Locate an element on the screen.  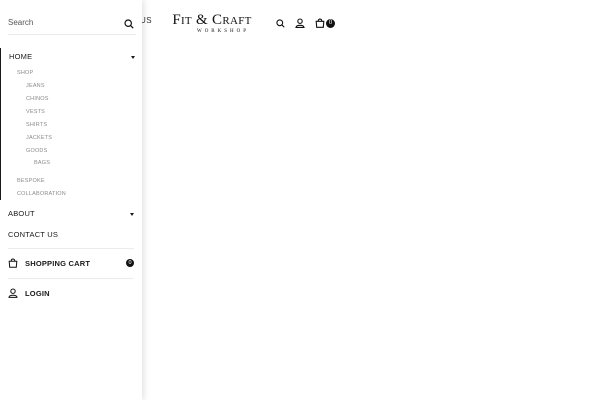
menu-item-shop: SHOP is located at coordinates (25, 73).